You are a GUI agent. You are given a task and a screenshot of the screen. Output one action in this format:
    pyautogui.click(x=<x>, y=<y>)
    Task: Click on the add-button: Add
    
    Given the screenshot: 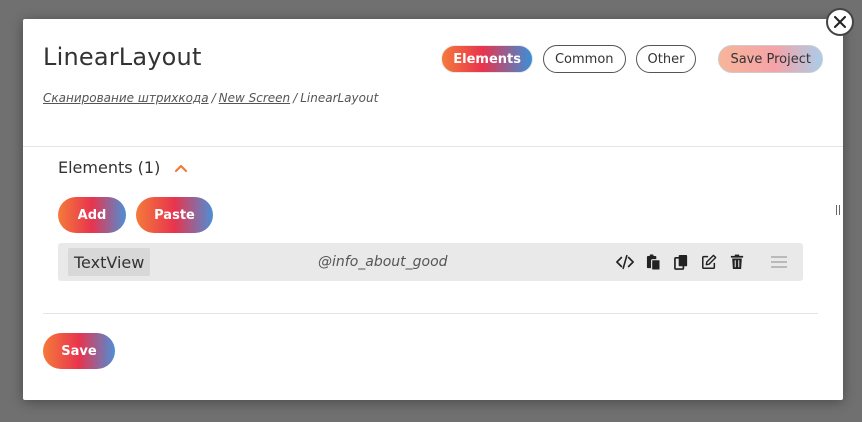 What is the action you would take?
    pyautogui.click(x=92, y=215)
    